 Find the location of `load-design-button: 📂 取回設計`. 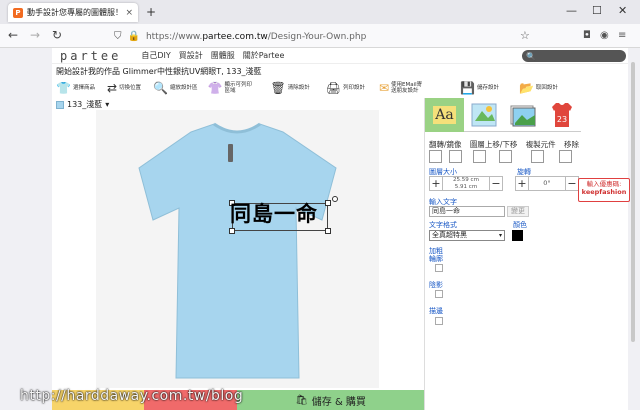

load-design-button: 📂 取回設計 is located at coordinates (538, 88).